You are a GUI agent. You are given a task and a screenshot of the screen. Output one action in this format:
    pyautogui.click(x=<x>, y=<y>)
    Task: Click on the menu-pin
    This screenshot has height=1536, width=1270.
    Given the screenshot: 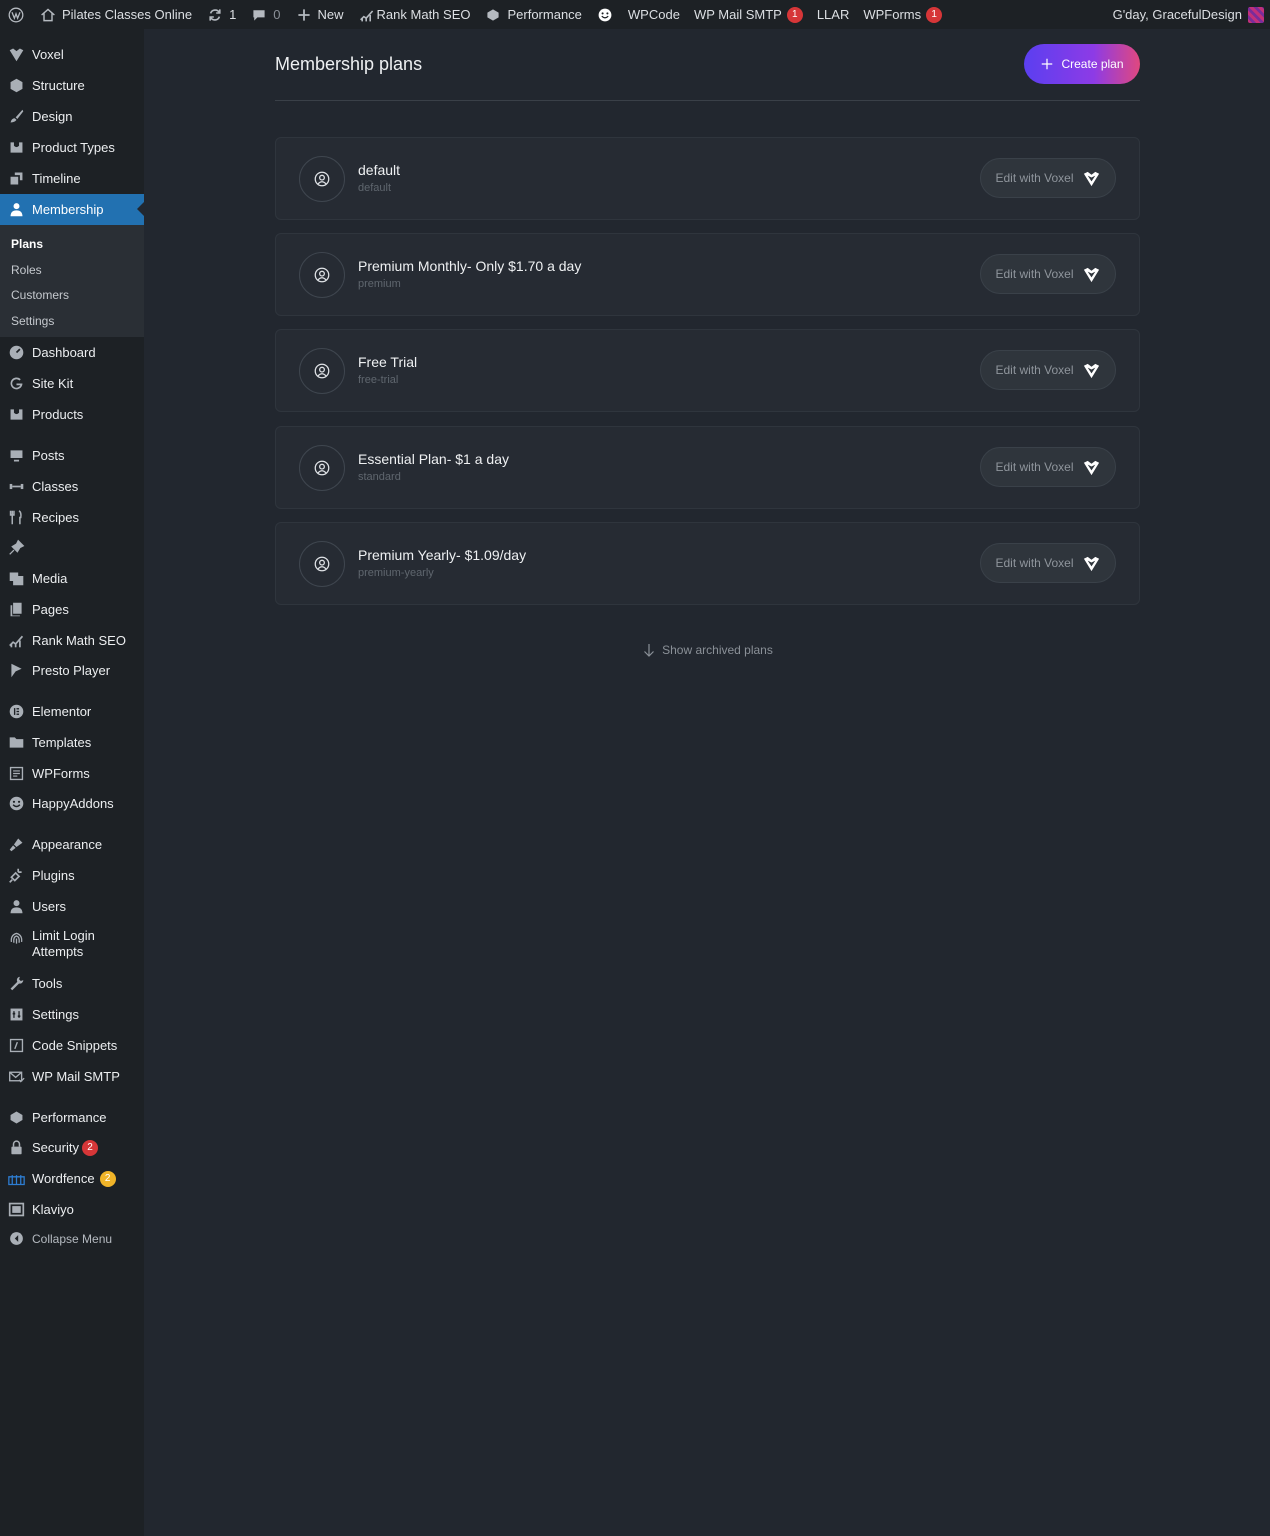 What is the action you would take?
    pyautogui.click(x=72, y=547)
    